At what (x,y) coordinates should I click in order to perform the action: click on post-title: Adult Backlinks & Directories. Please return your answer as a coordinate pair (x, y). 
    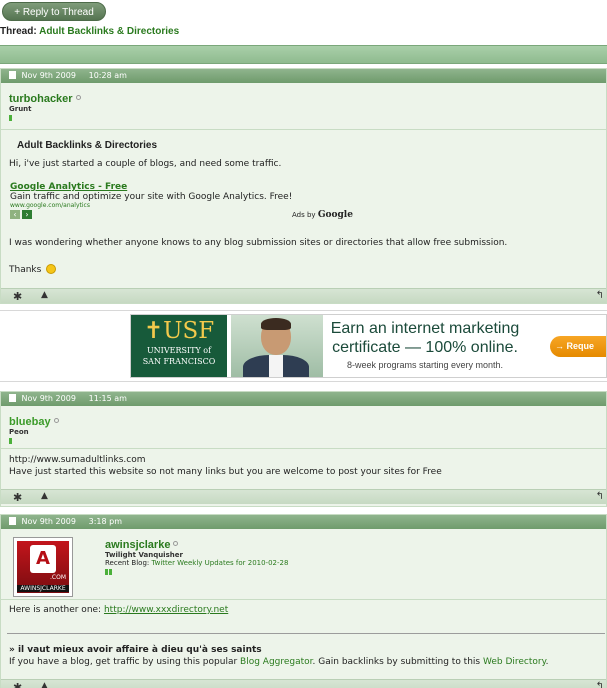
    Looking at the image, I should click on (87, 145).